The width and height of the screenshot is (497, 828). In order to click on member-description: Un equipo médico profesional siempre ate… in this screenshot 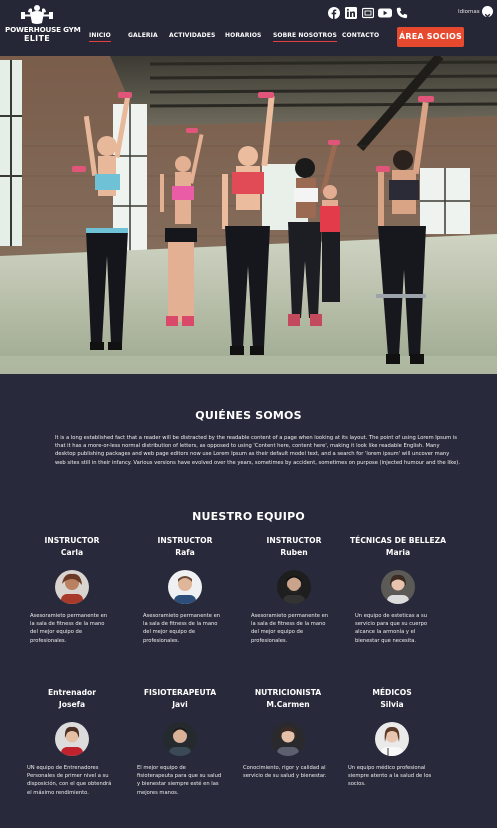, I will do `click(390, 776)`.